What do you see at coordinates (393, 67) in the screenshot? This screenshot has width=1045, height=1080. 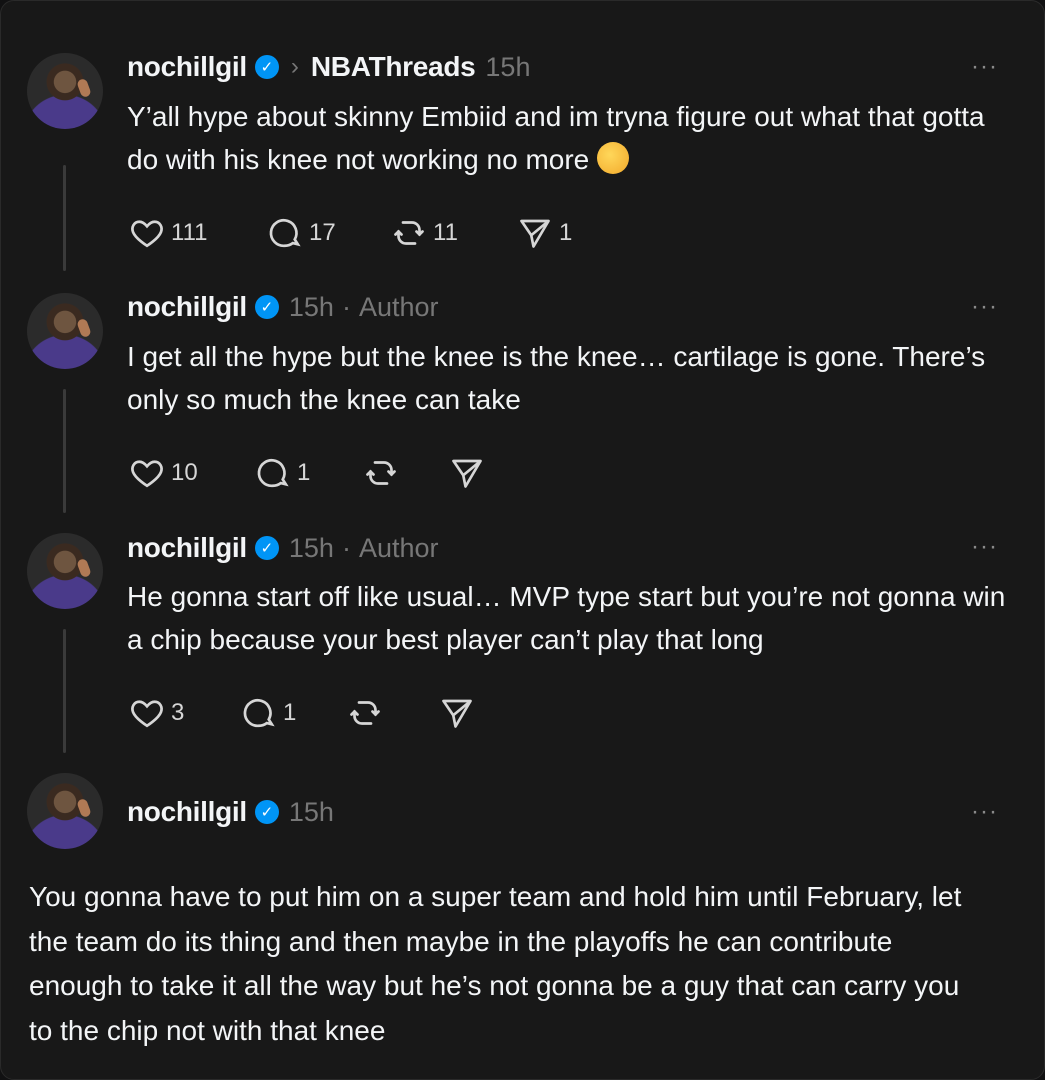 I see `community-link: NBAThreads` at bounding box center [393, 67].